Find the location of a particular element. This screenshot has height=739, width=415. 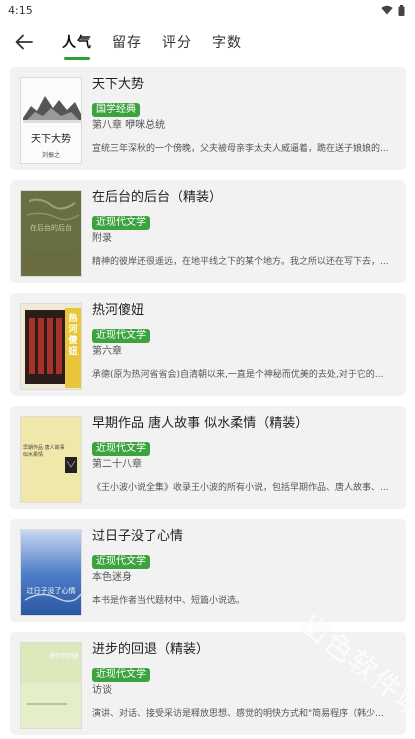

book-title: 早期作品 唐人故事 似水柔情（精装） is located at coordinates (200, 423).